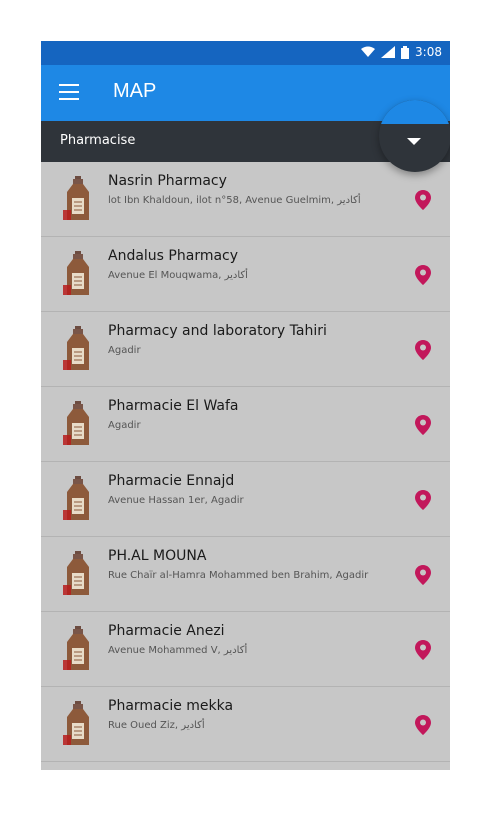  I want to click on status-time: 3:08, so click(428, 52).